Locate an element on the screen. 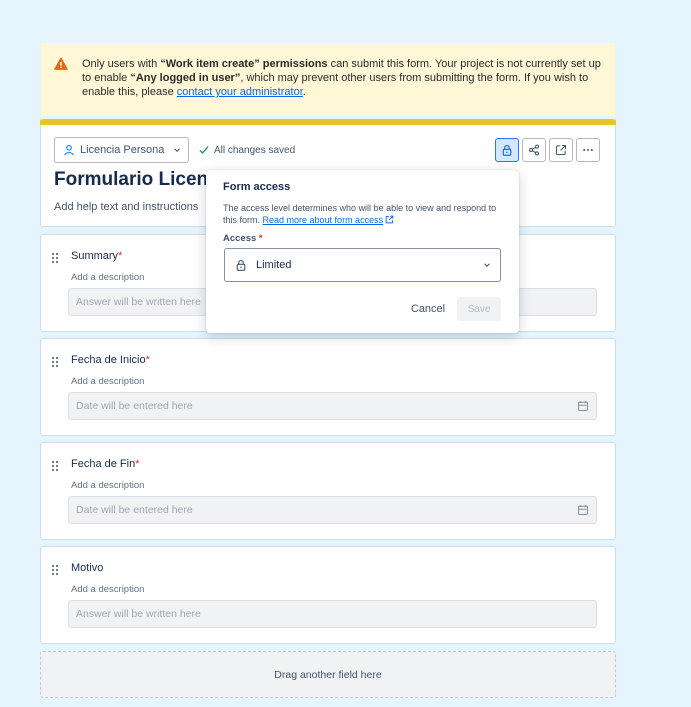 Image resolution: width=691 pixels, height=707 pixels. more-icon is located at coordinates (588, 150).